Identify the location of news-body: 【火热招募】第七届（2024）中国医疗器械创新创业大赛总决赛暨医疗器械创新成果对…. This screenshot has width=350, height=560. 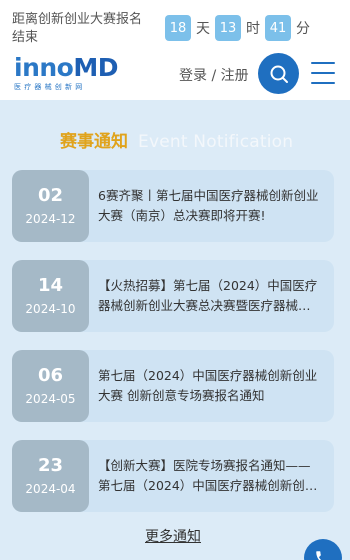
(203, 296).